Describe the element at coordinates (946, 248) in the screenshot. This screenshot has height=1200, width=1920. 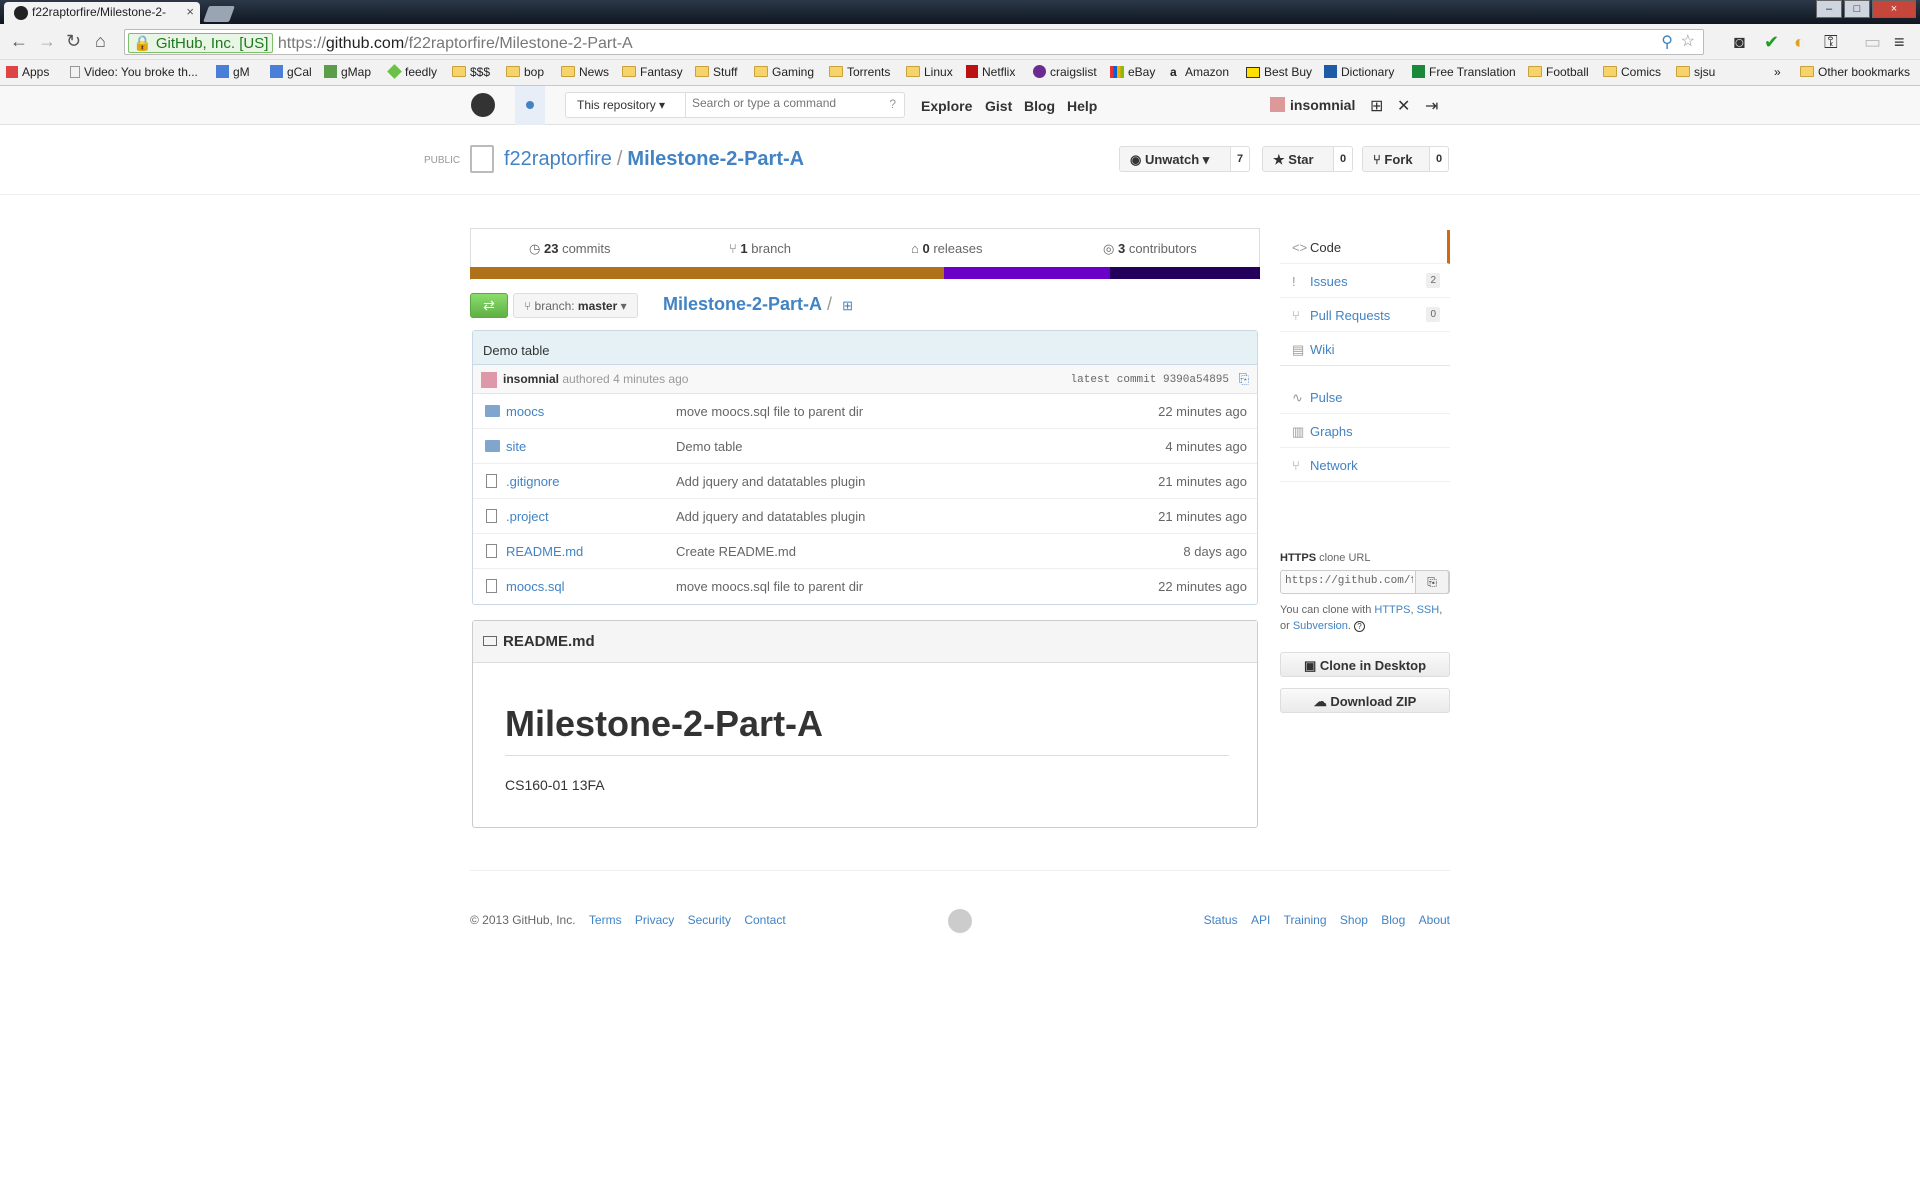
I see `releases-stat: ⌂ 0 releases` at that location.